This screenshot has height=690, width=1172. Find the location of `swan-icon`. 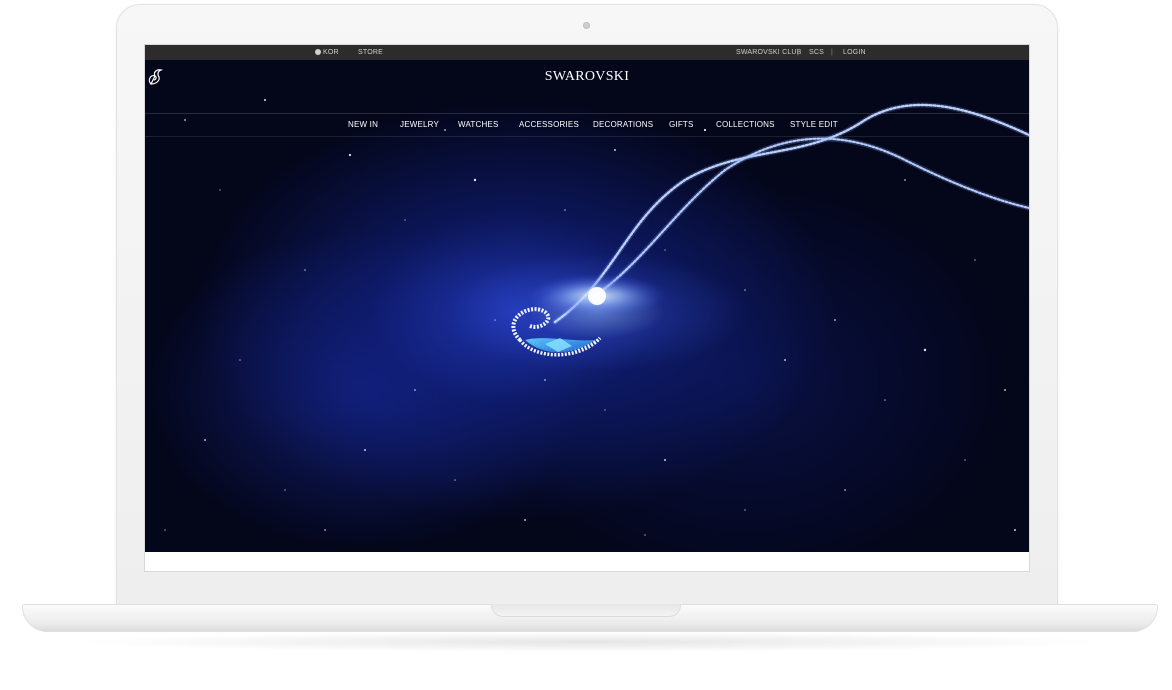

swan-icon is located at coordinates (156, 77).